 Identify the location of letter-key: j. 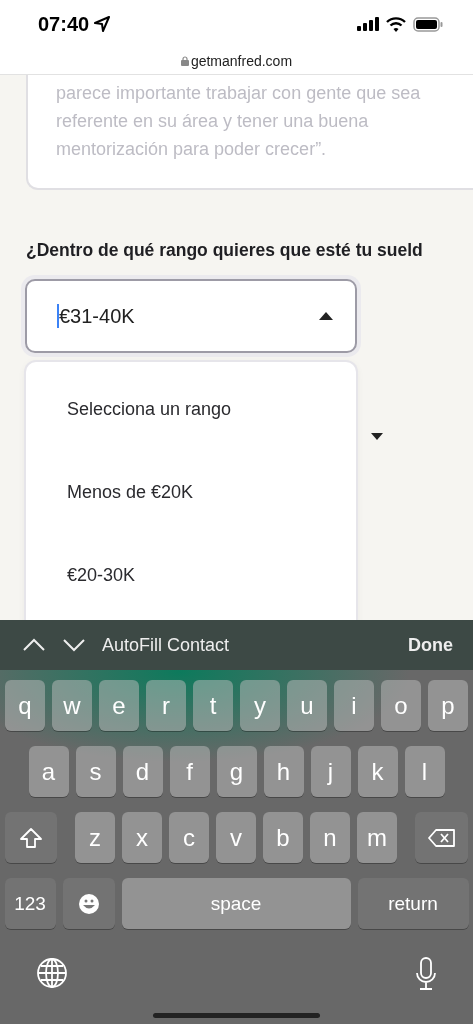
(330, 771).